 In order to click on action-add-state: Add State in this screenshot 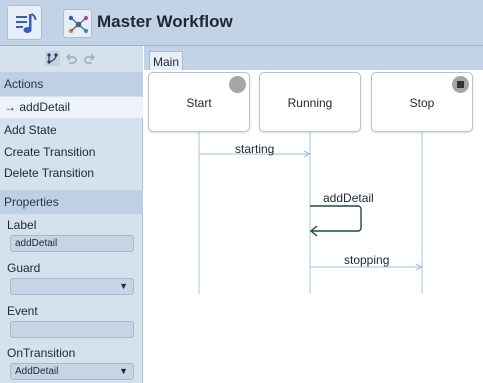, I will do `click(71, 130)`.